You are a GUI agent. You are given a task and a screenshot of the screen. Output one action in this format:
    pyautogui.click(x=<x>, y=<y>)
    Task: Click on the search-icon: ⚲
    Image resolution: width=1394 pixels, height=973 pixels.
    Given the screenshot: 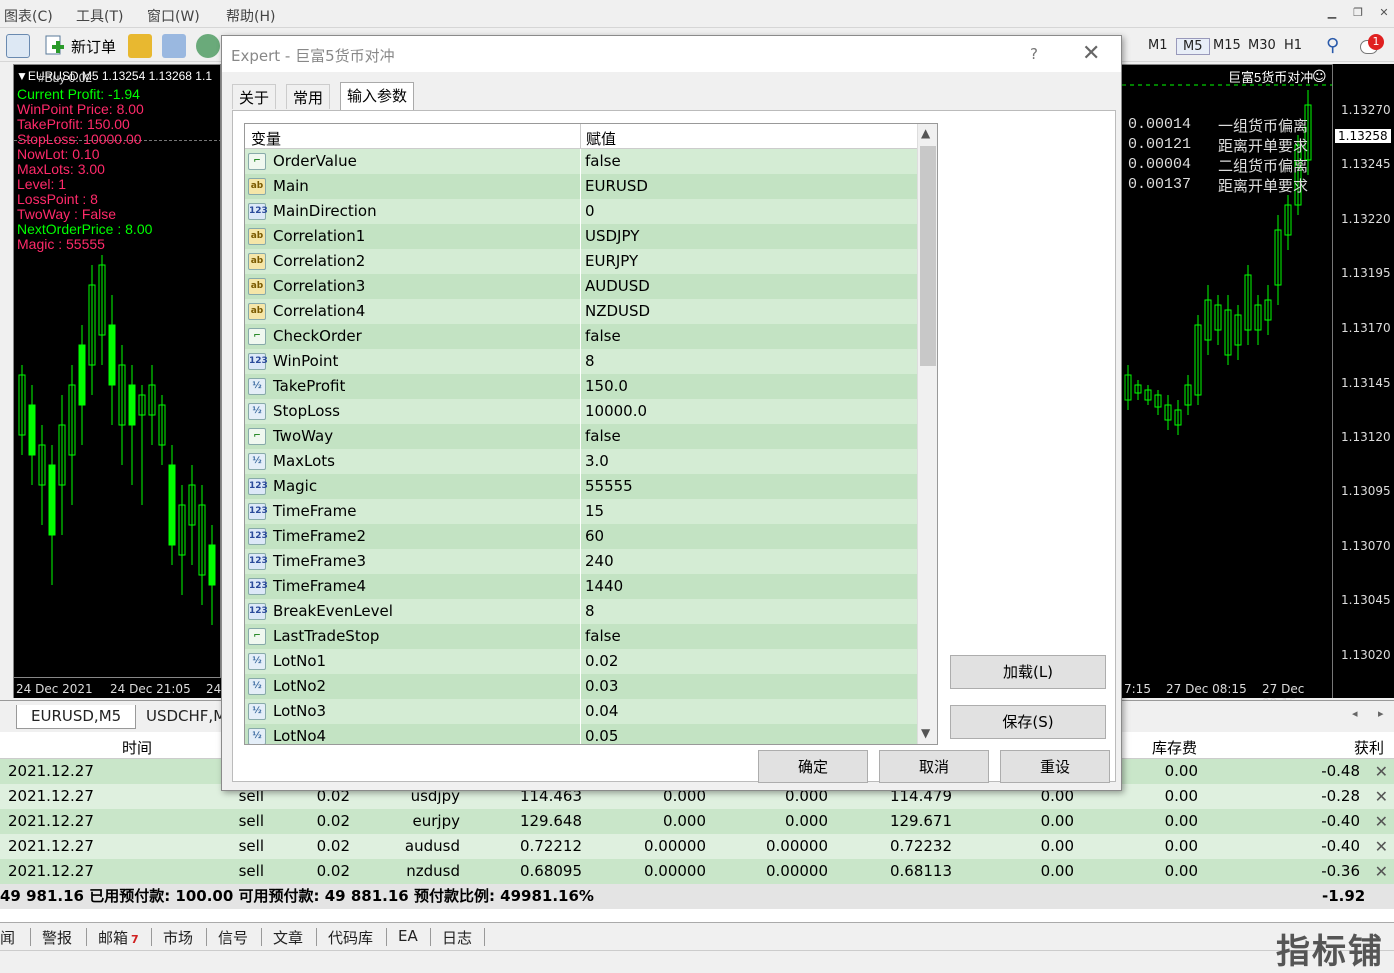 What is the action you would take?
    pyautogui.click(x=1332, y=45)
    